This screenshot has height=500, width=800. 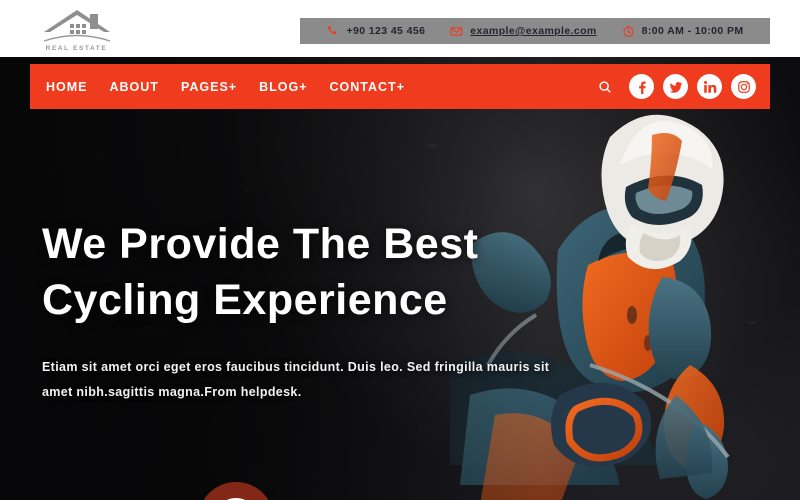 What do you see at coordinates (692, 31) in the screenshot?
I see `hours-text: 8:00 AM - 10:00 PM` at bounding box center [692, 31].